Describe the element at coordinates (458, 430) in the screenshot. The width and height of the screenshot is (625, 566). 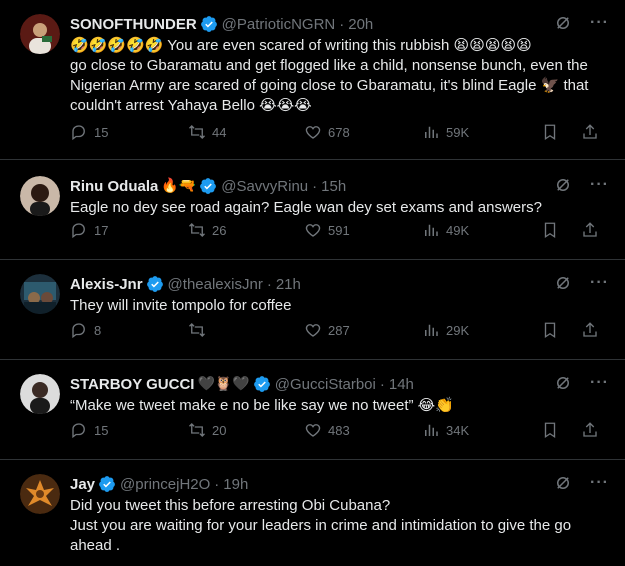
I see `view-count: 34K` at that location.